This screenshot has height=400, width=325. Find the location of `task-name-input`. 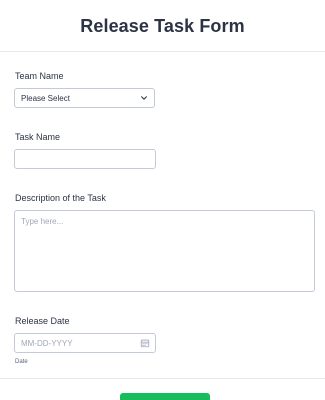

task-name-input is located at coordinates (85, 159).